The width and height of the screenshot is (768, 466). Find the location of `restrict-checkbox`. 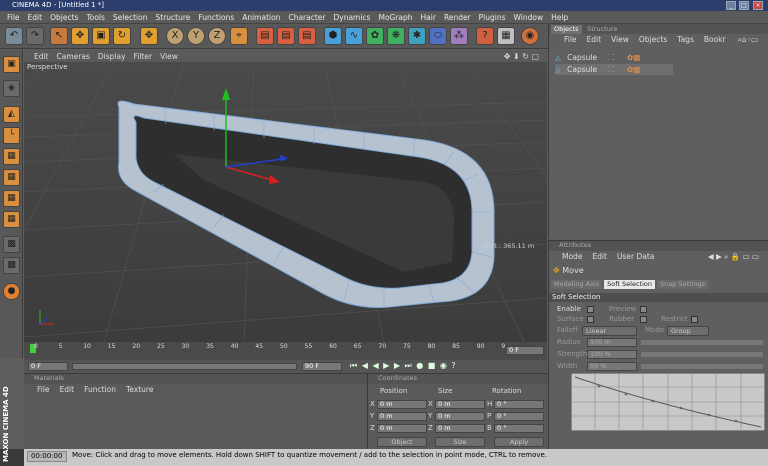

restrict-checkbox is located at coordinates (694, 319).